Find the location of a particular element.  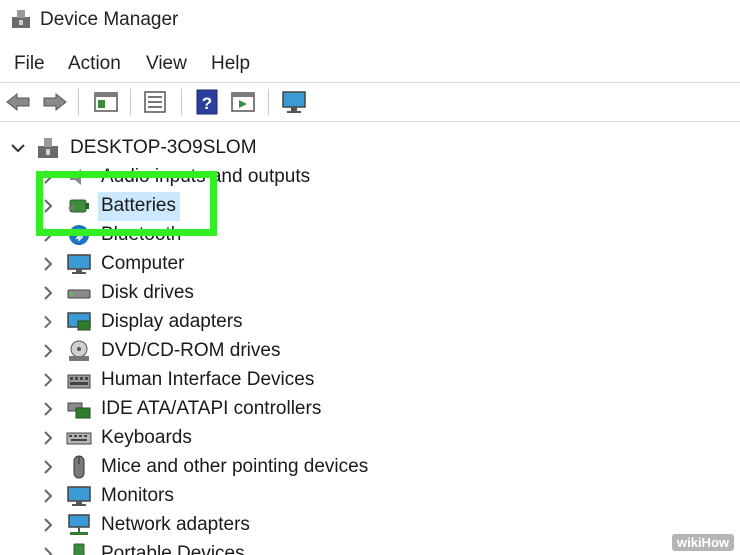

speaker-icon is located at coordinates (75, 177).